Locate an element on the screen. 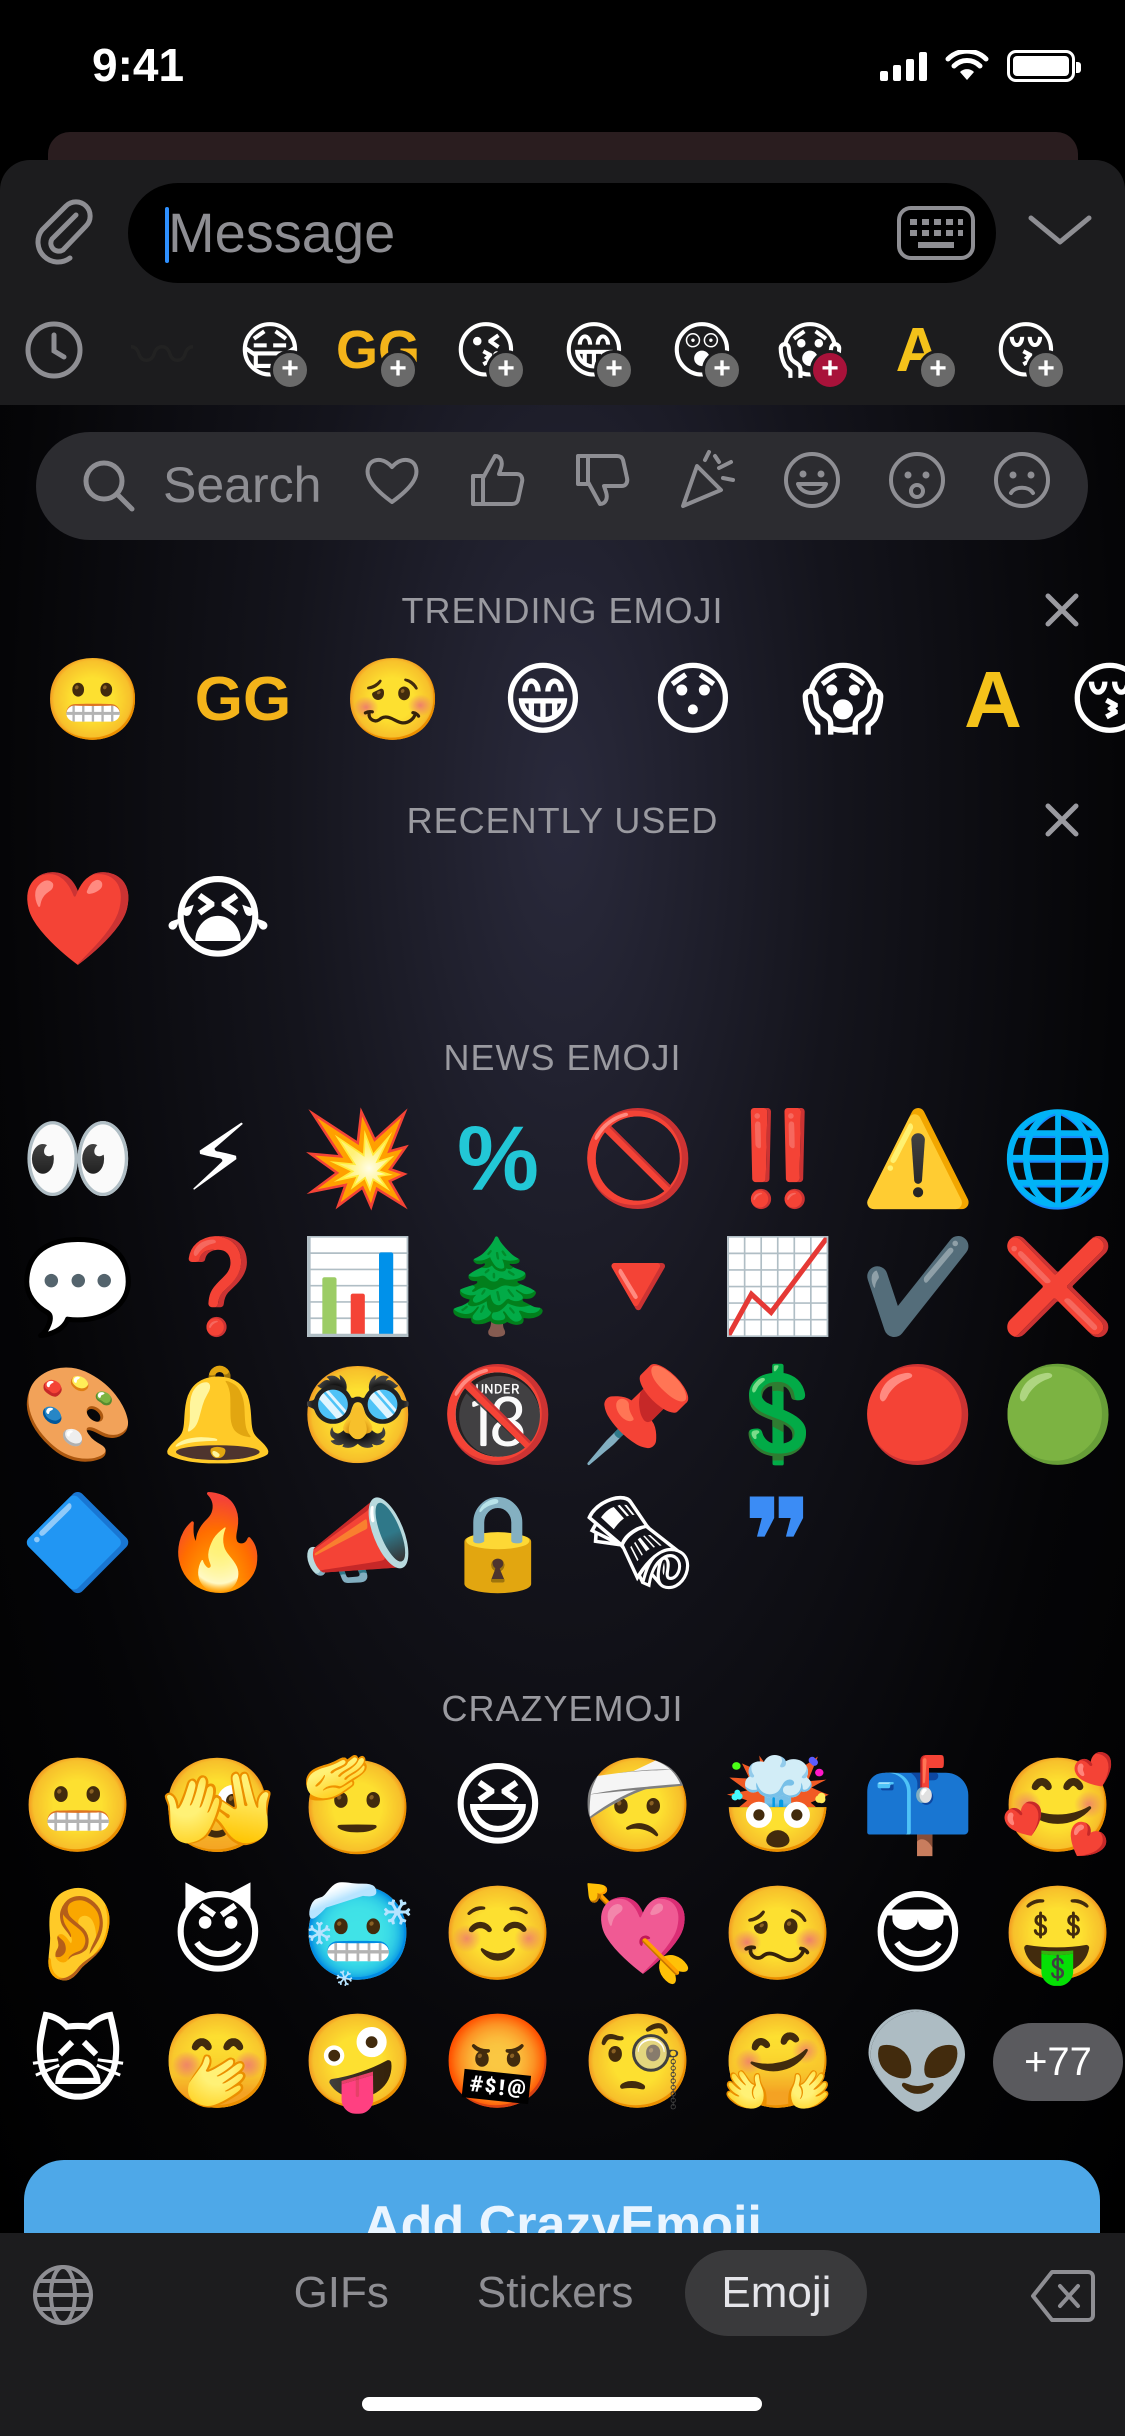 This screenshot has width=1125, height=2436. emoji-pack-tab: 〰 is located at coordinates (162, 350).